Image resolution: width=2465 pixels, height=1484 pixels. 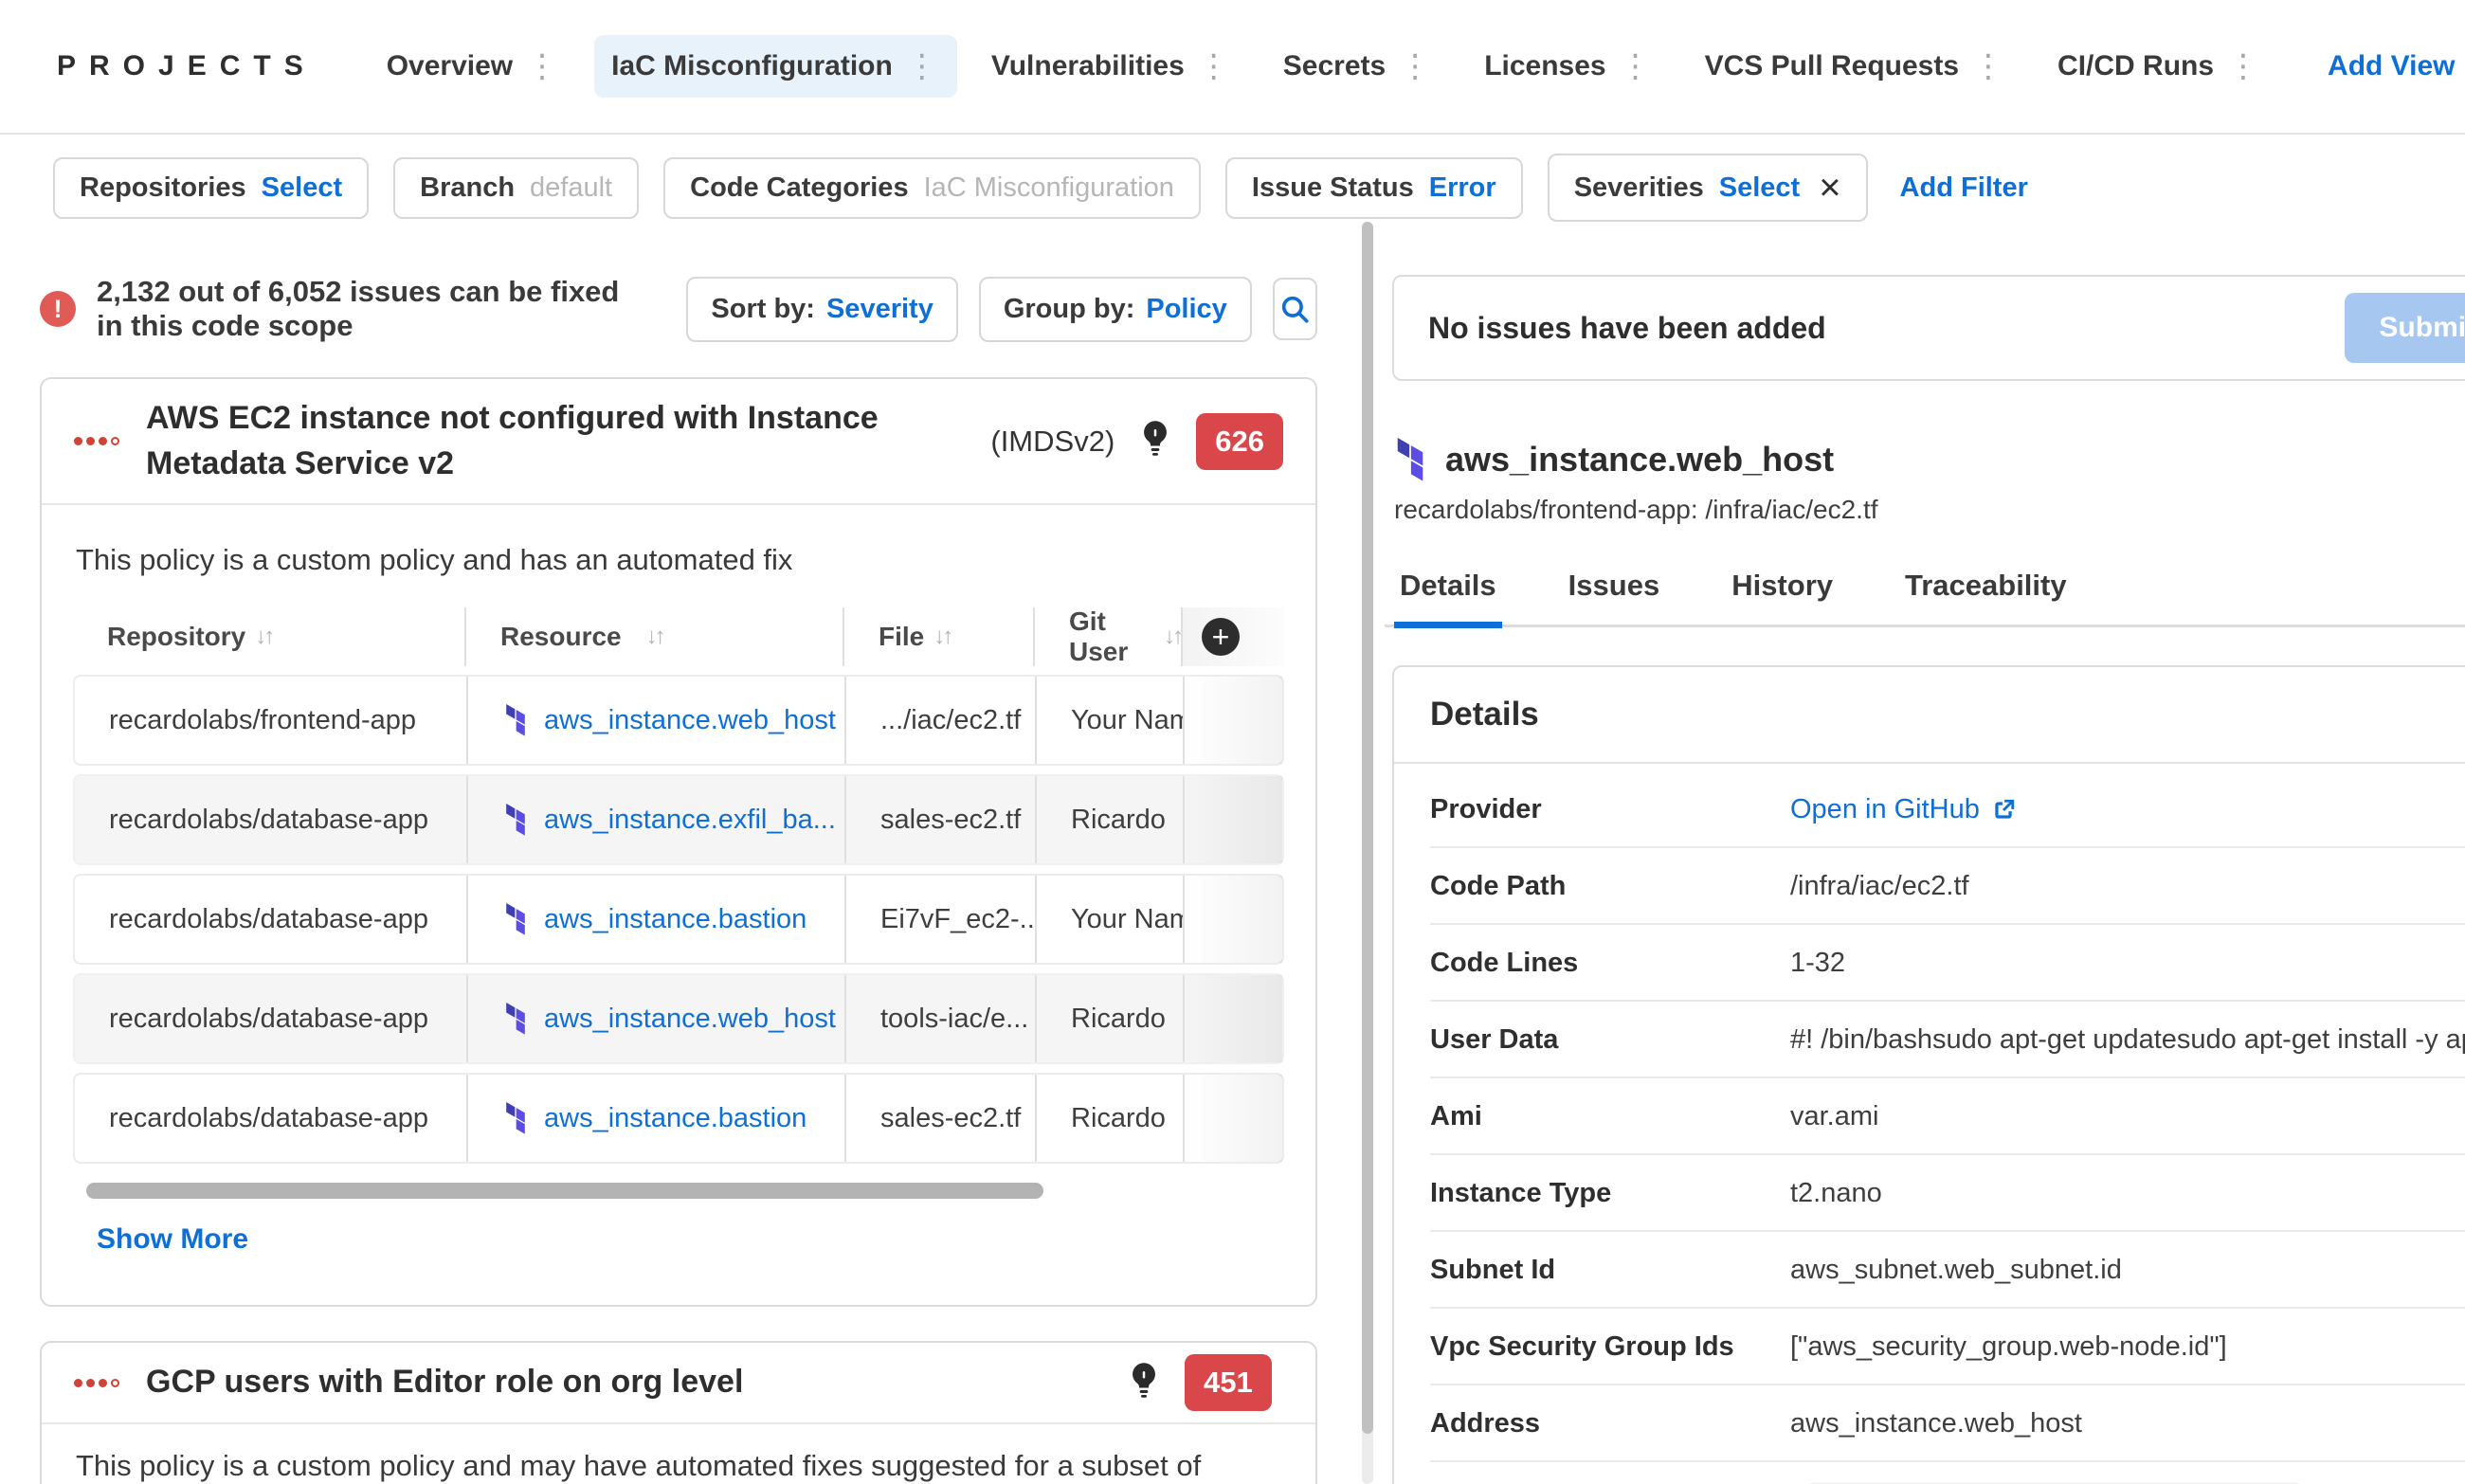 What do you see at coordinates (1708, 188) in the screenshot?
I see `filter-severities: Severities Select ×` at bounding box center [1708, 188].